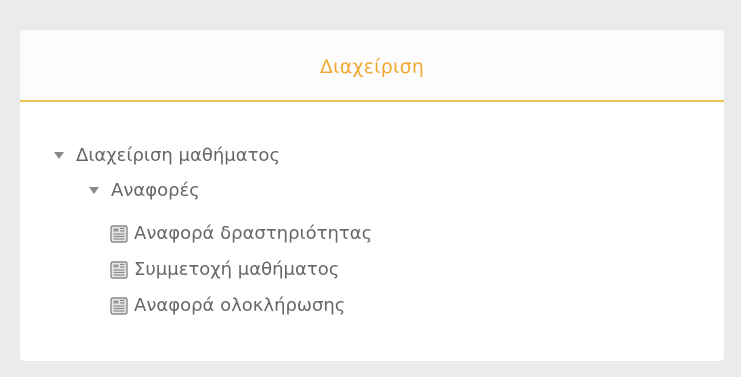 The height and width of the screenshot is (377, 741). I want to click on report-link-completion: Αναφορά ολοκλήρωσης, so click(227, 305).